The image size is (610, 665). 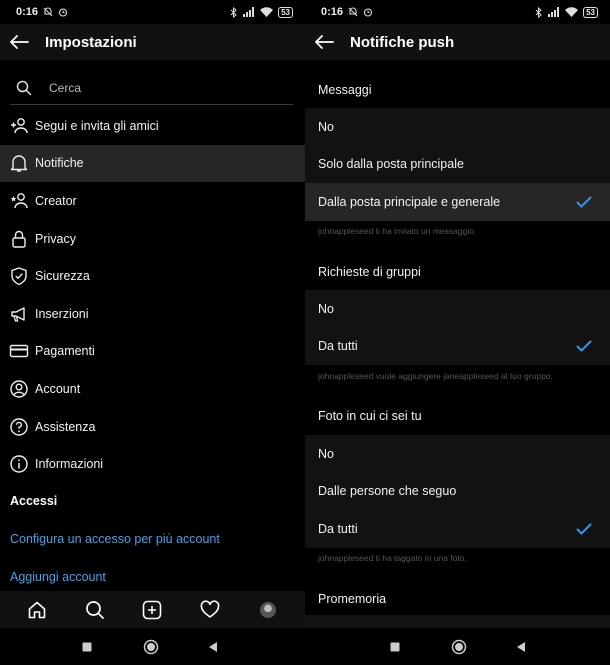 What do you see at coordinates (457, 42) in the screenshot?
I see `app-bar: Notifiche push` at bounding box center [457, 42].